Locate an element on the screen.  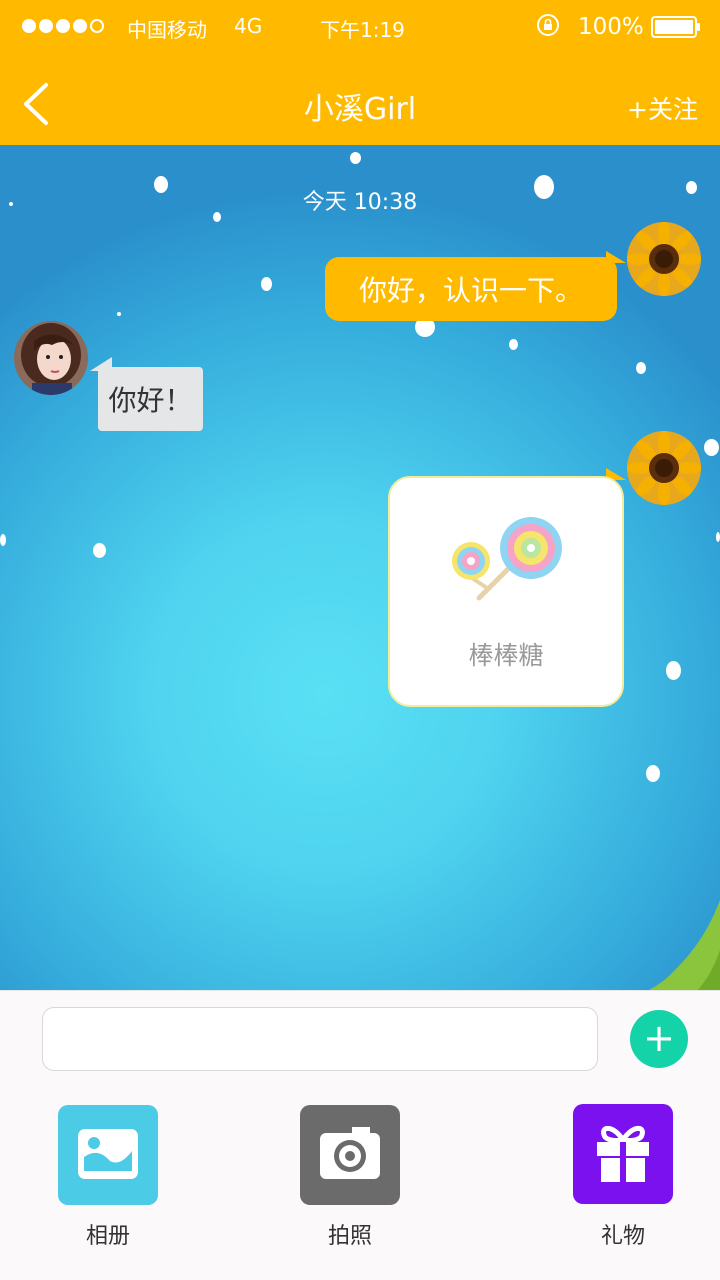
camera-button is located at coordinates (350, 1155).